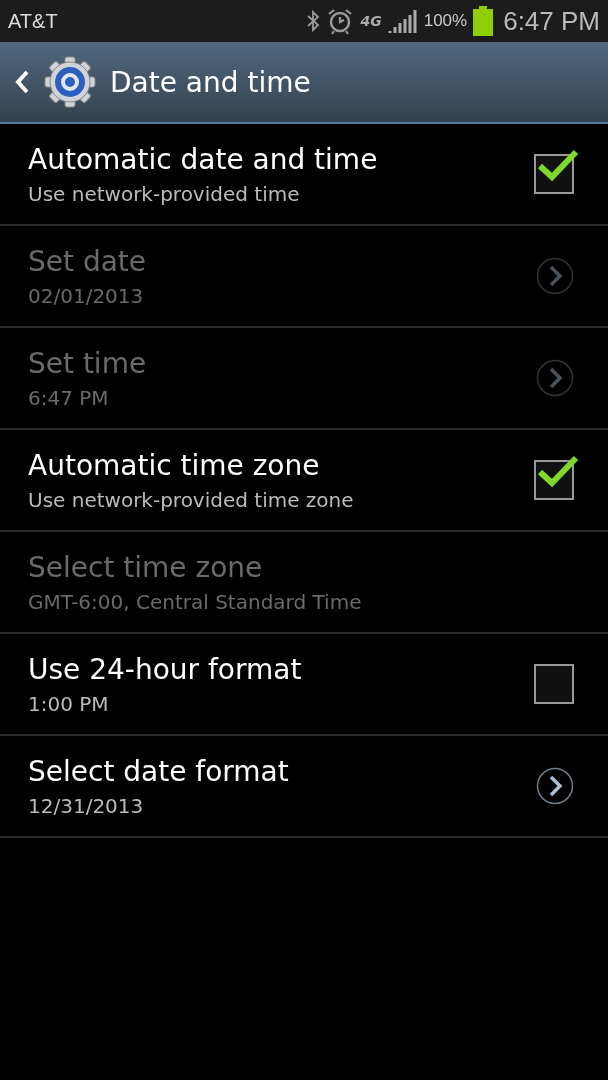  What do you see at coordinates (69, 703) in the screenshot?
I see `setting-summary: 1:00 PM` at bounding box center [69, 703].